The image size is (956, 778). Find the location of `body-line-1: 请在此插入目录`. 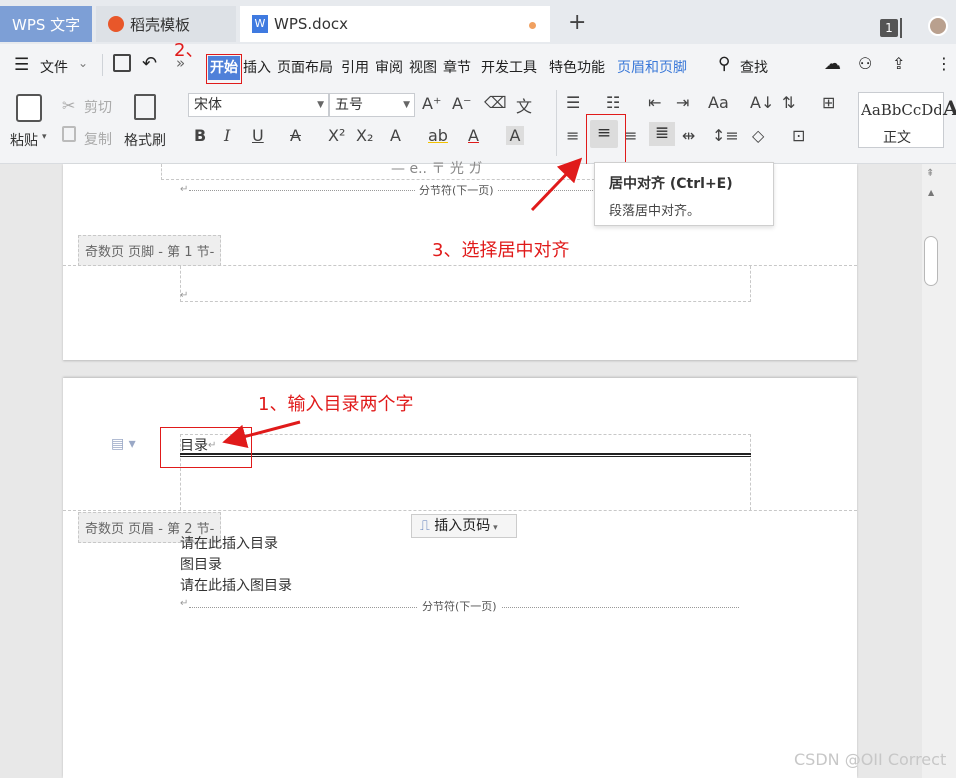

body-line-1: 请在此插入目录 is located at coordinates (229, 543).